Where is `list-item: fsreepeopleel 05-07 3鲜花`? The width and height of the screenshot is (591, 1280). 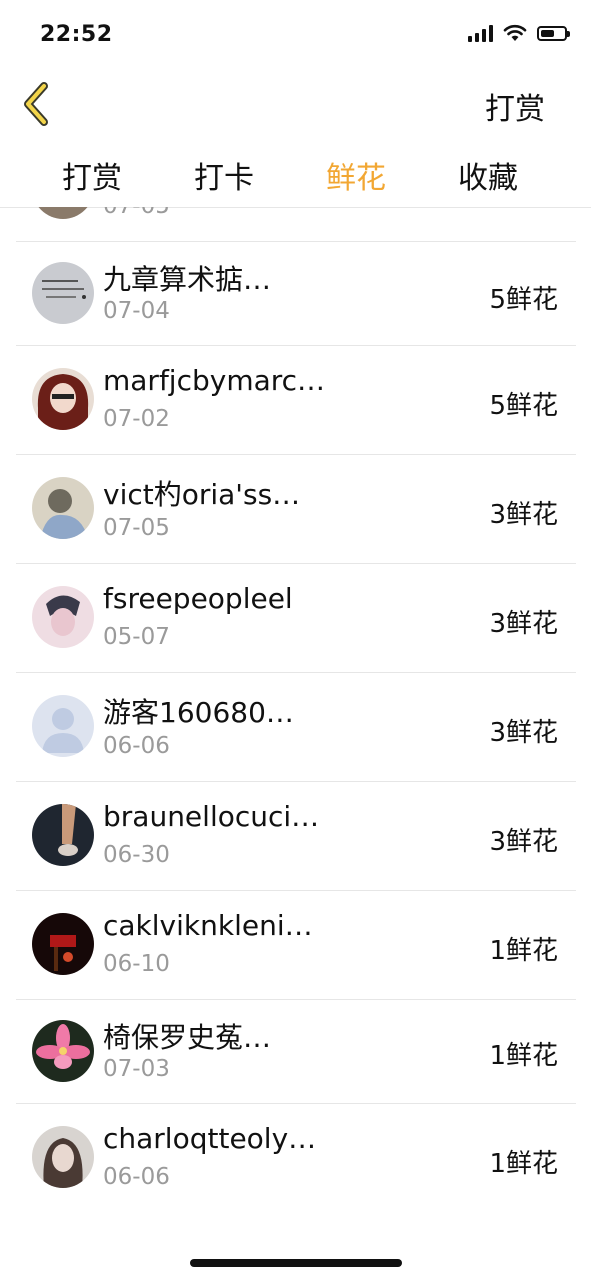
list-item: fsreepeopleel 05-07 3鲜花 is located at coordinates (296, 618).